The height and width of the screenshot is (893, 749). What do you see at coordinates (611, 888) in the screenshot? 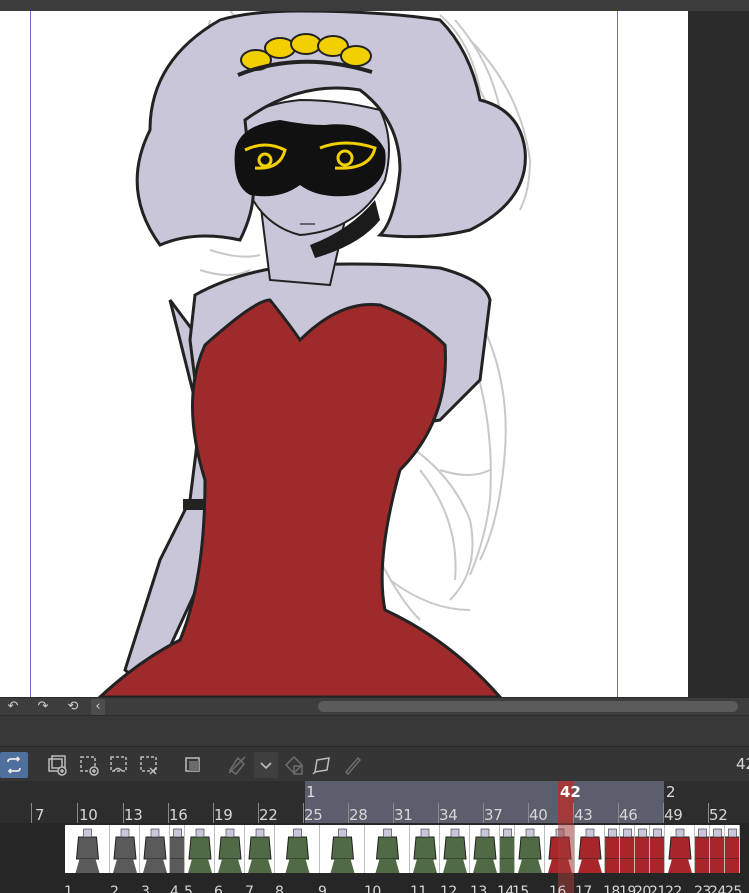
I see `frame-number: 18` at bounding box center [611, 888].